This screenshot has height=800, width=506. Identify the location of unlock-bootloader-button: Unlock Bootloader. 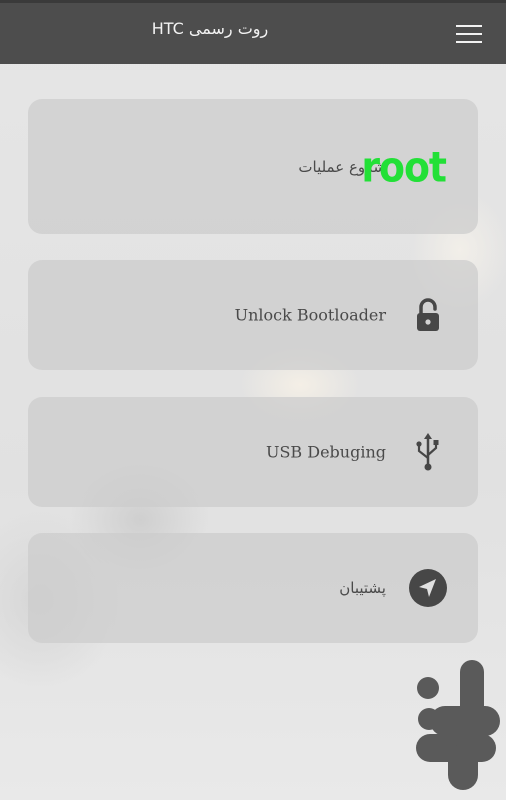
(253, 315).